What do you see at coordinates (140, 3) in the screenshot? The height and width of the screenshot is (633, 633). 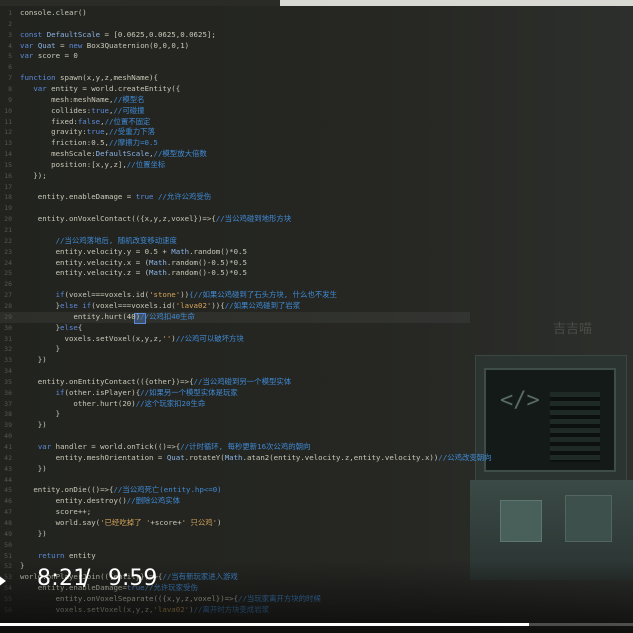 I see `top-bar-dark-segment` at bounding box center [140, 3].